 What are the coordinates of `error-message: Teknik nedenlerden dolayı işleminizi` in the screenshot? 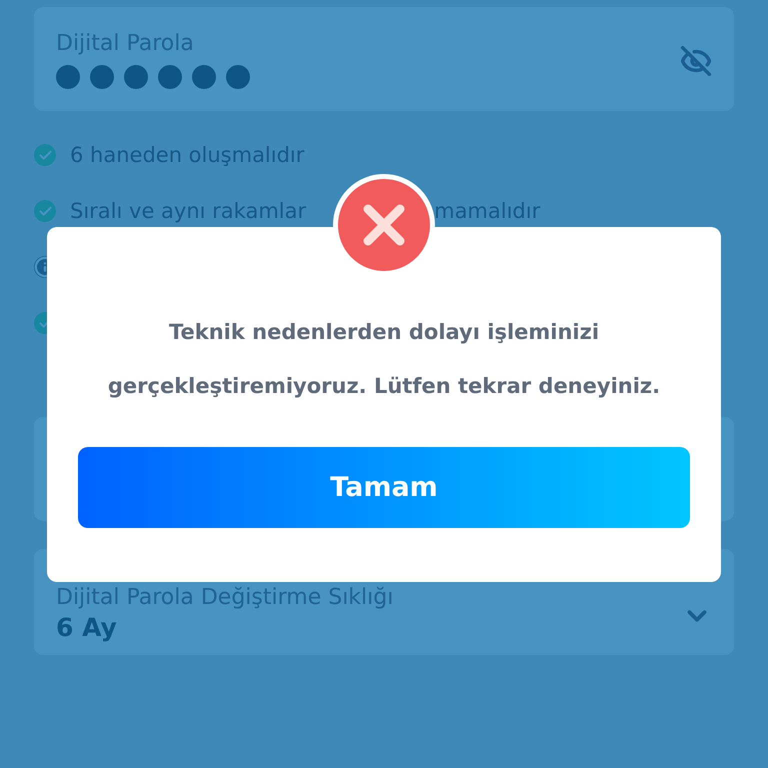 It's located at (384, 332).